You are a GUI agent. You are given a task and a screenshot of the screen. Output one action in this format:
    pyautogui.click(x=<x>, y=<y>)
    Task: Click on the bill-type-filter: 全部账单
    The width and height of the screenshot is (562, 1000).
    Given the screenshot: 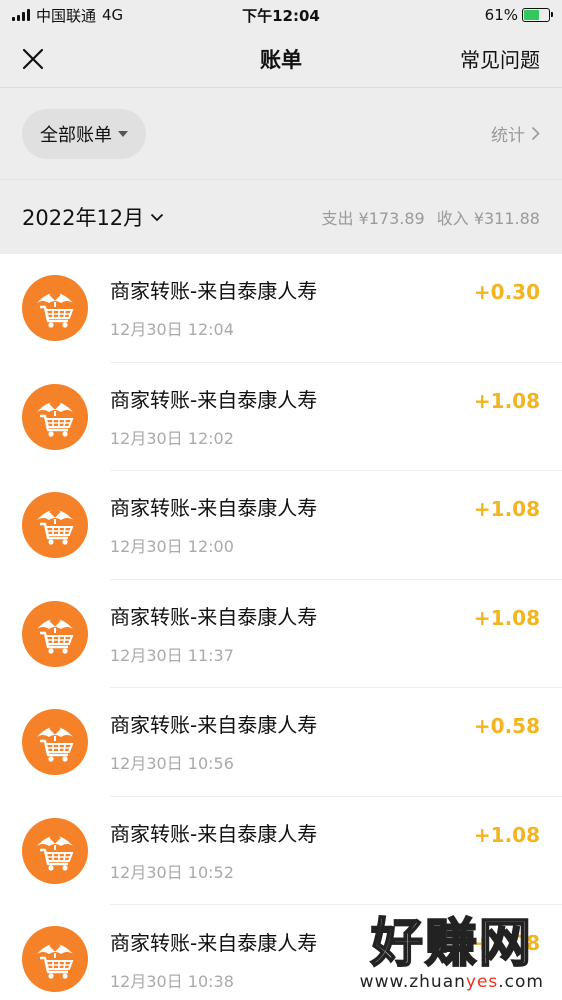 What is the action you would take?
    pyautogui.click(x=84, y=133)
    